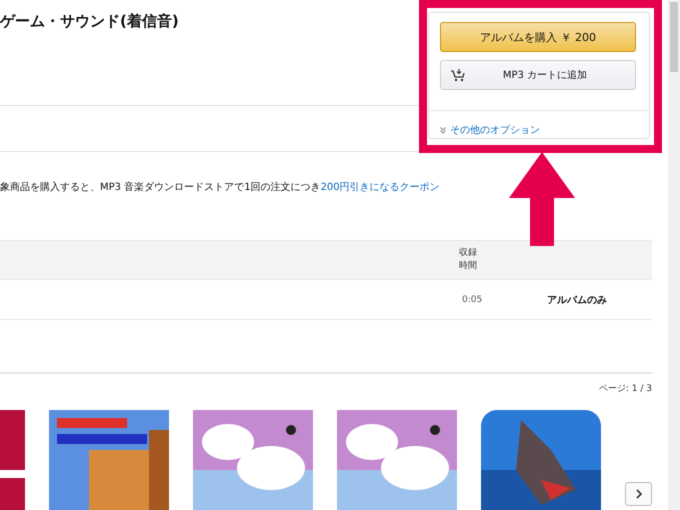  What do you see at coordinates (468, 259) in the screenshot?
I see `column-header: 収録時間` at bounding box center [468, 259].